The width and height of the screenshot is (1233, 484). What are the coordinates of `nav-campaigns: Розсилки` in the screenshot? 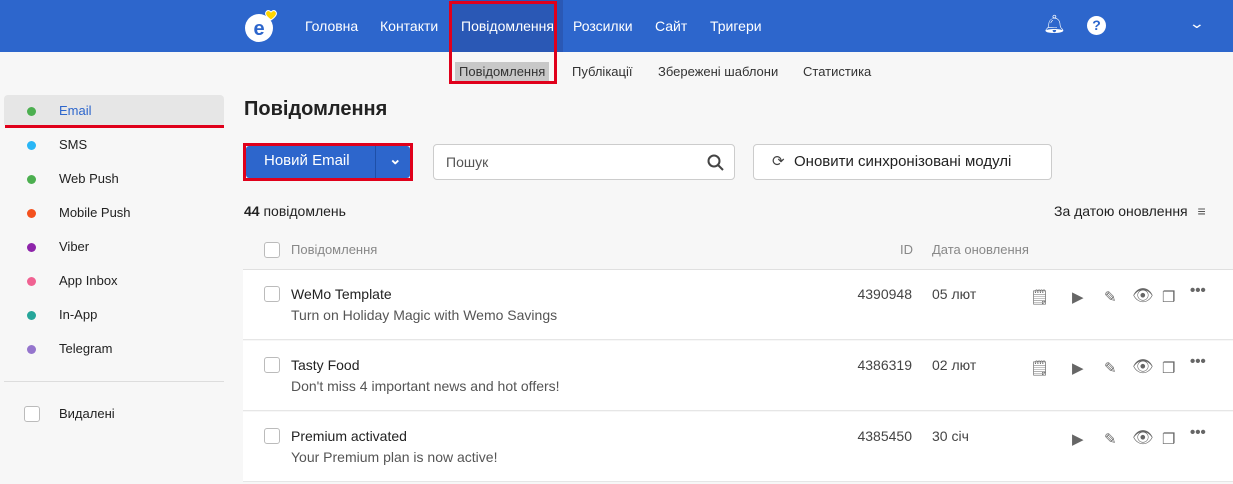 It's located at (603, 26).